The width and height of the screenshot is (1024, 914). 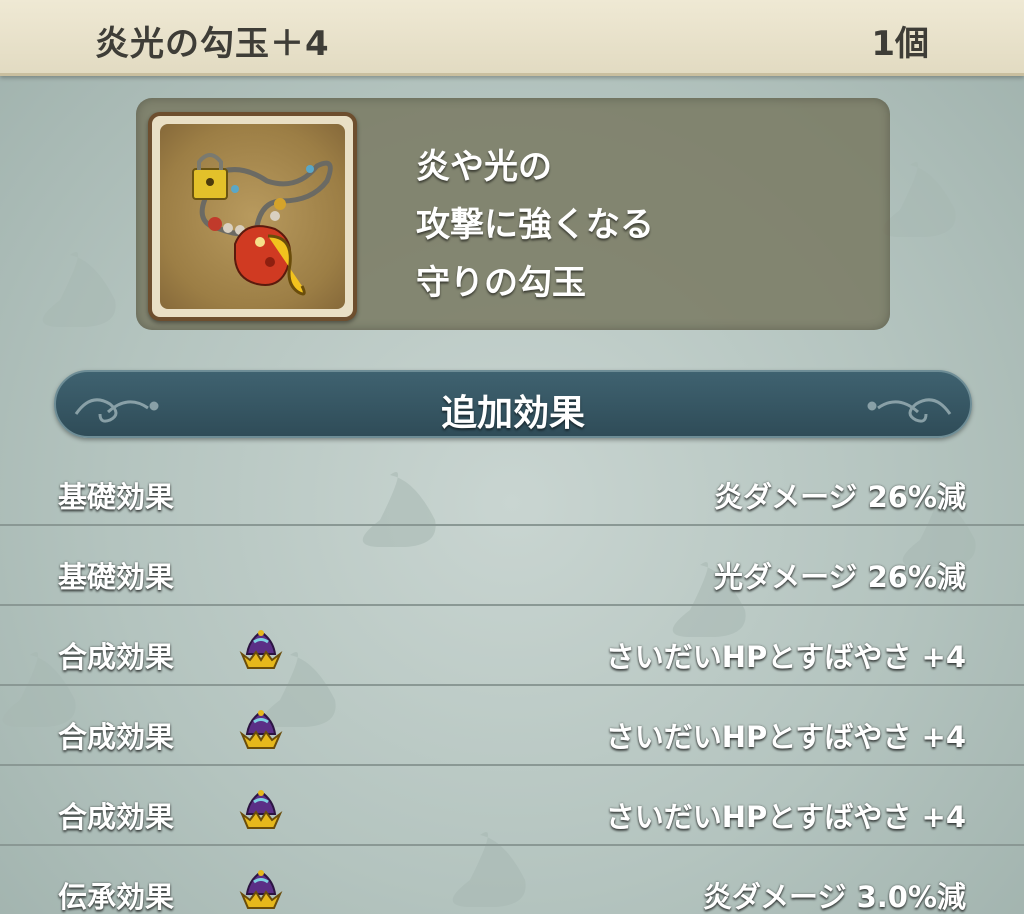 I want to click on section-title: 追加効果, so click(x=512, y=413).